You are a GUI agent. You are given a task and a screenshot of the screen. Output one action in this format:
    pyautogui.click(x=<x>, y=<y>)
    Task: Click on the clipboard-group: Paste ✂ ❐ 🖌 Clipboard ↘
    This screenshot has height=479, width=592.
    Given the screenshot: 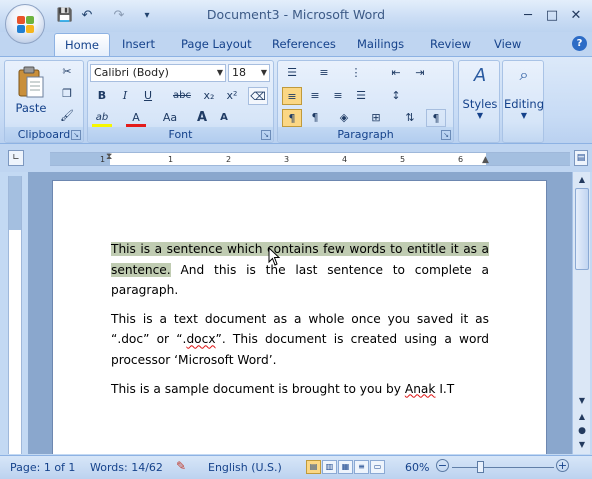 What is the action you would take?
    pyautogui.click(x=44, y=101)
    